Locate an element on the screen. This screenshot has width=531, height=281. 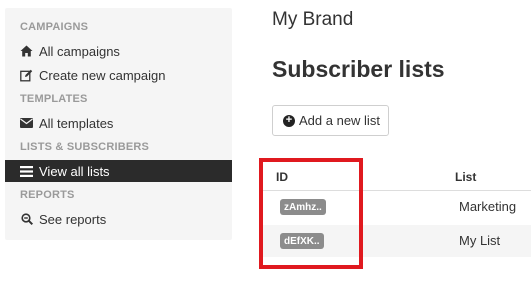
list-name-link: My List is located at coordinates (479, 240).